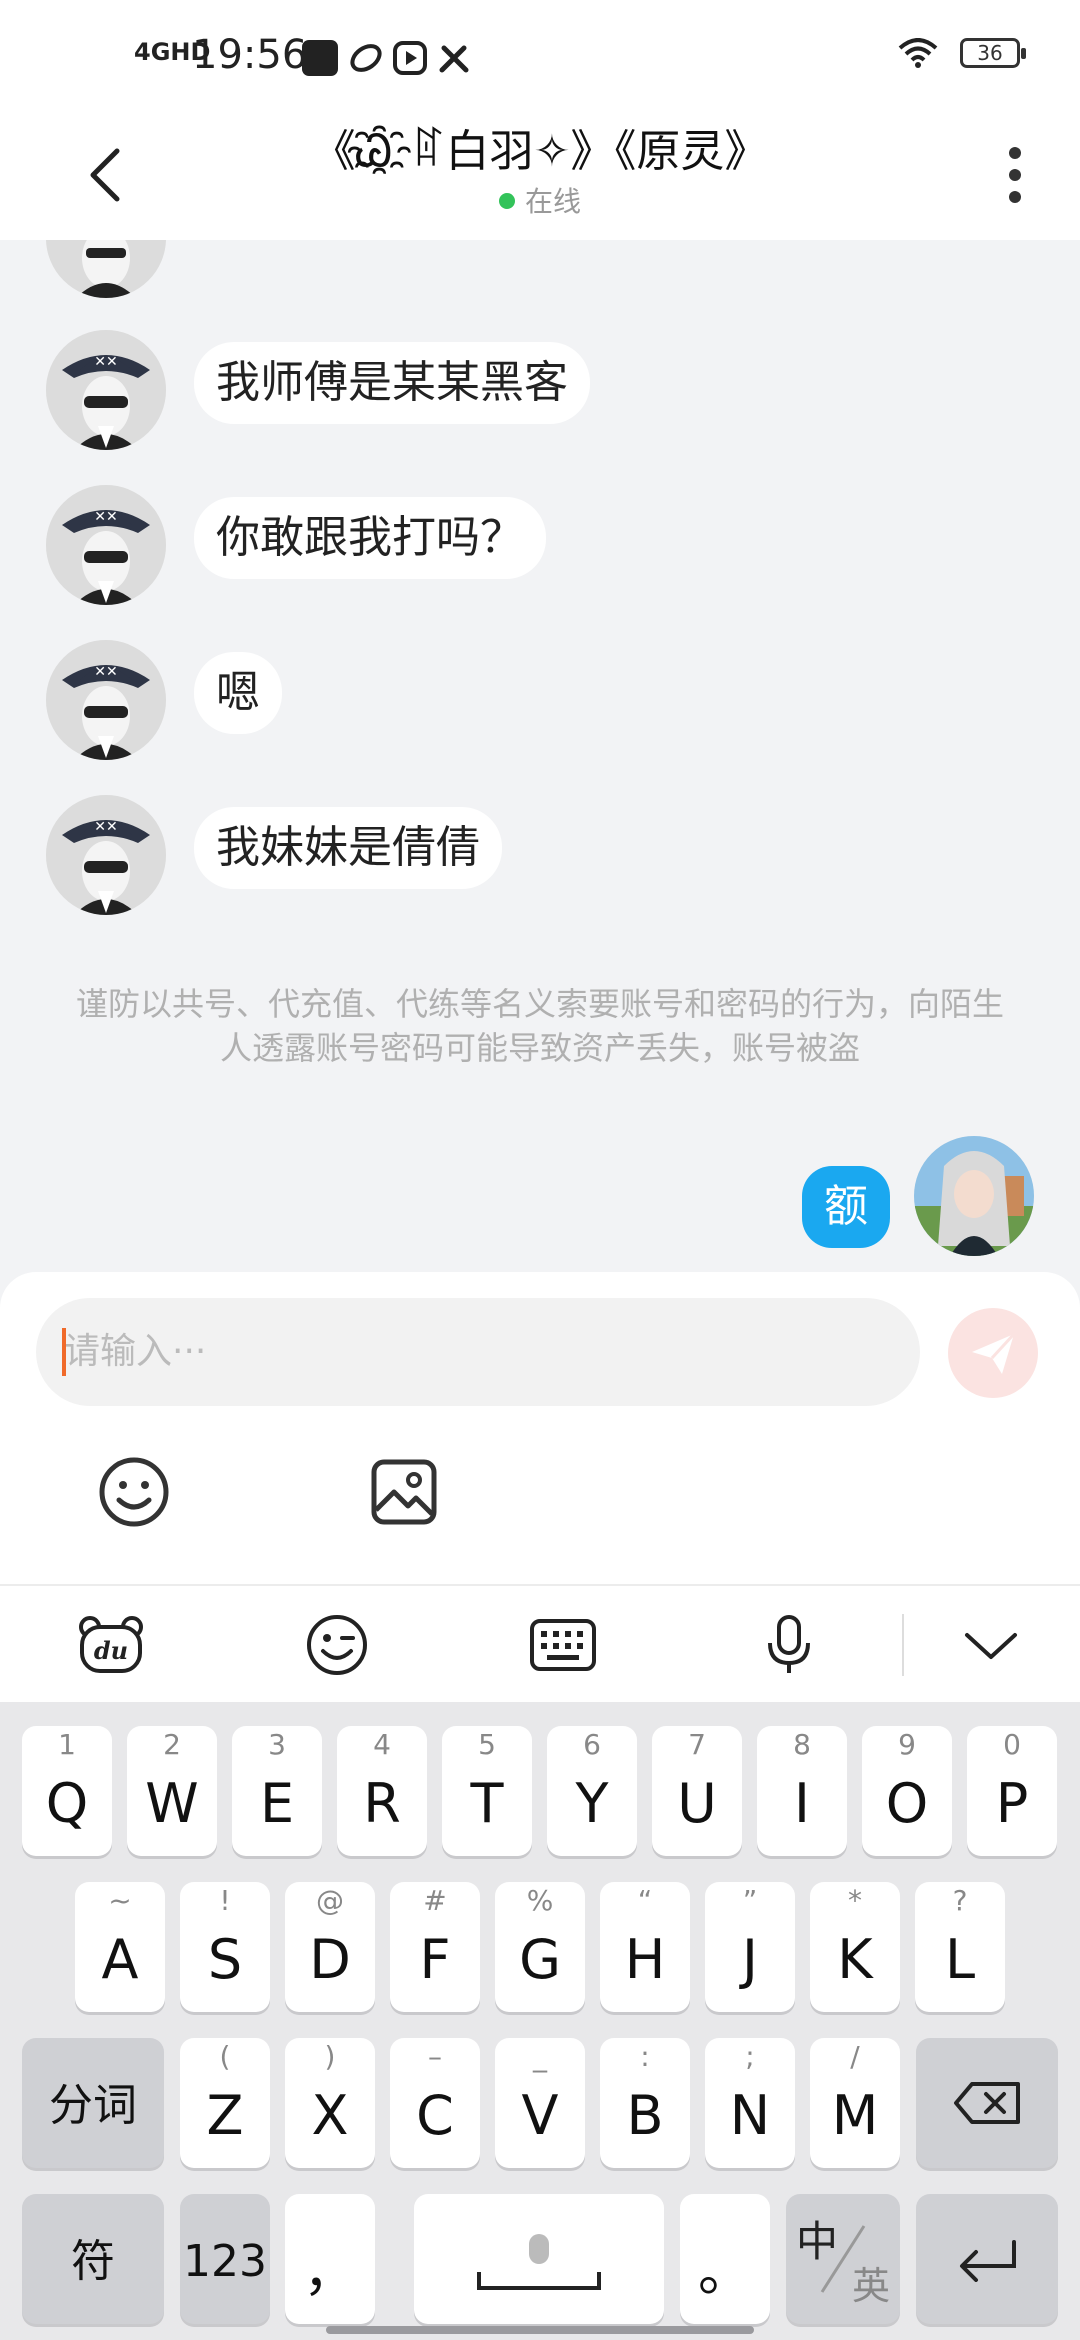 This screenshot has height=2340, width=1080. What do you see at coordinates (1012, 1791) in the screenshot?
I see `key-p: 0P` at bounding box center [1012, 1791].